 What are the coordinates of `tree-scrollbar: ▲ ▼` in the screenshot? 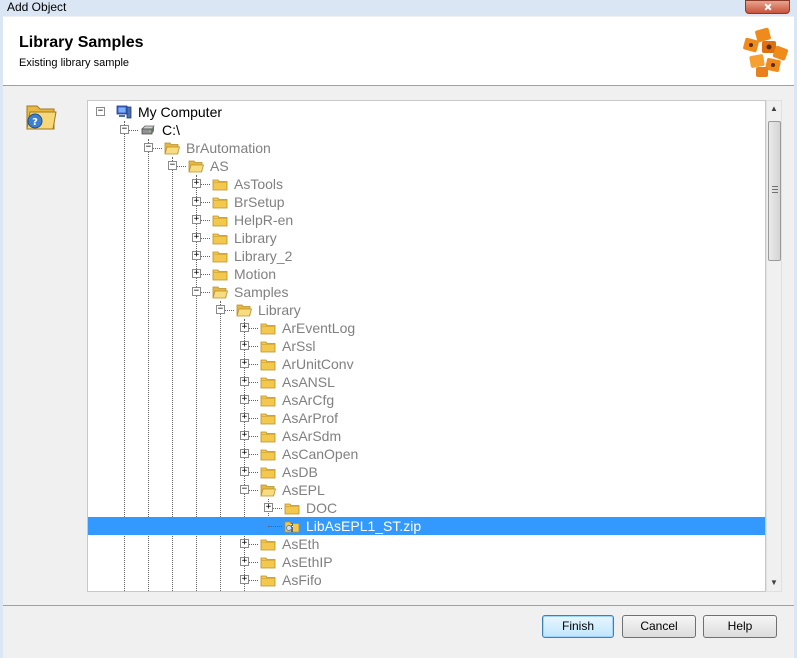 It's located at (774, 346).